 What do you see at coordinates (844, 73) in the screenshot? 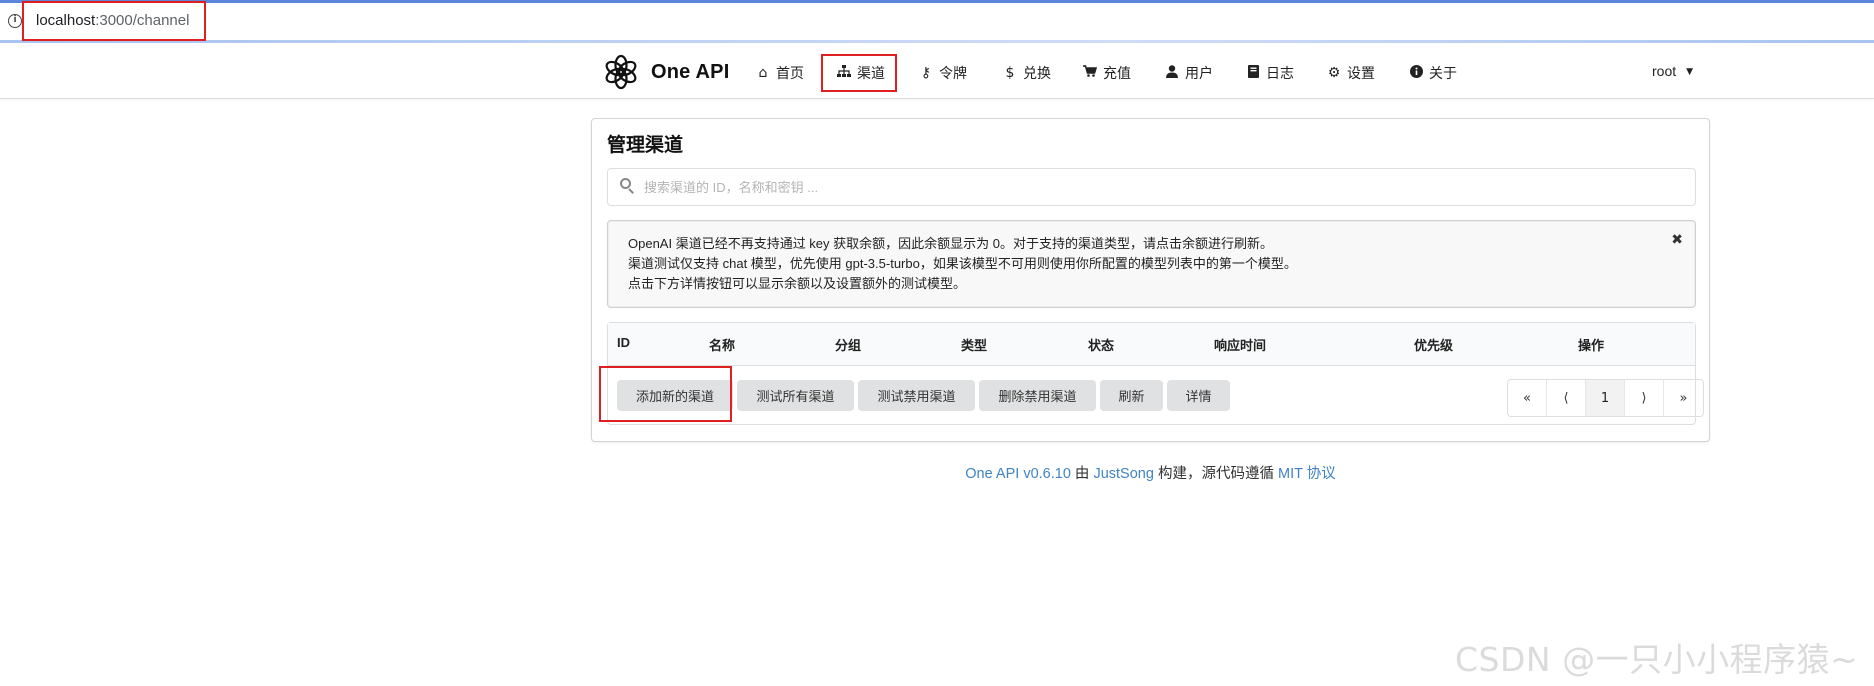
I see `sitemap-icon` at bounding box center [844, 73].